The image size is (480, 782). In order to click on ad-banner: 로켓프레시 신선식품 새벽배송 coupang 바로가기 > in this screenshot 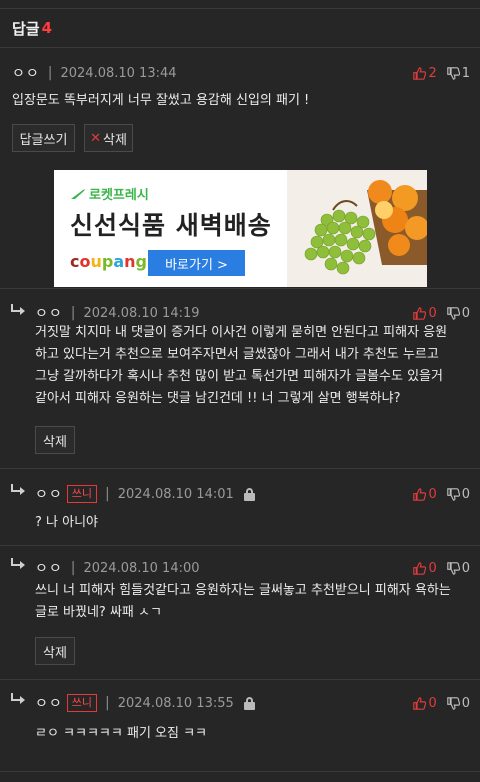, I will do `click(240, 228)`.